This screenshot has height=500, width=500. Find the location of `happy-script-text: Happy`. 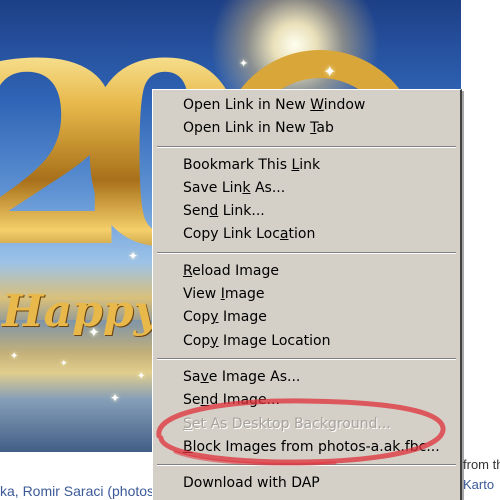

happy-script-text: Happy is located at coordinates (81, 311).